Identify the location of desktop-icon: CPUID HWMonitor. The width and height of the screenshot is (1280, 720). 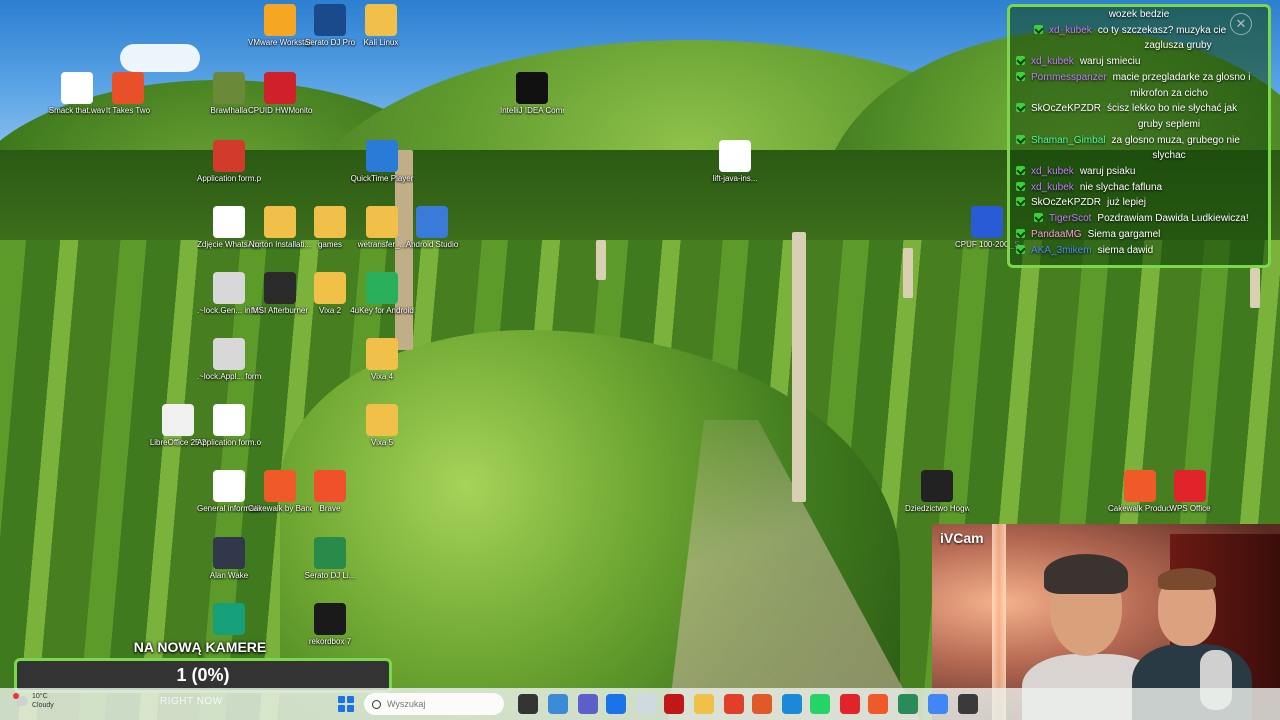
(280, 94).